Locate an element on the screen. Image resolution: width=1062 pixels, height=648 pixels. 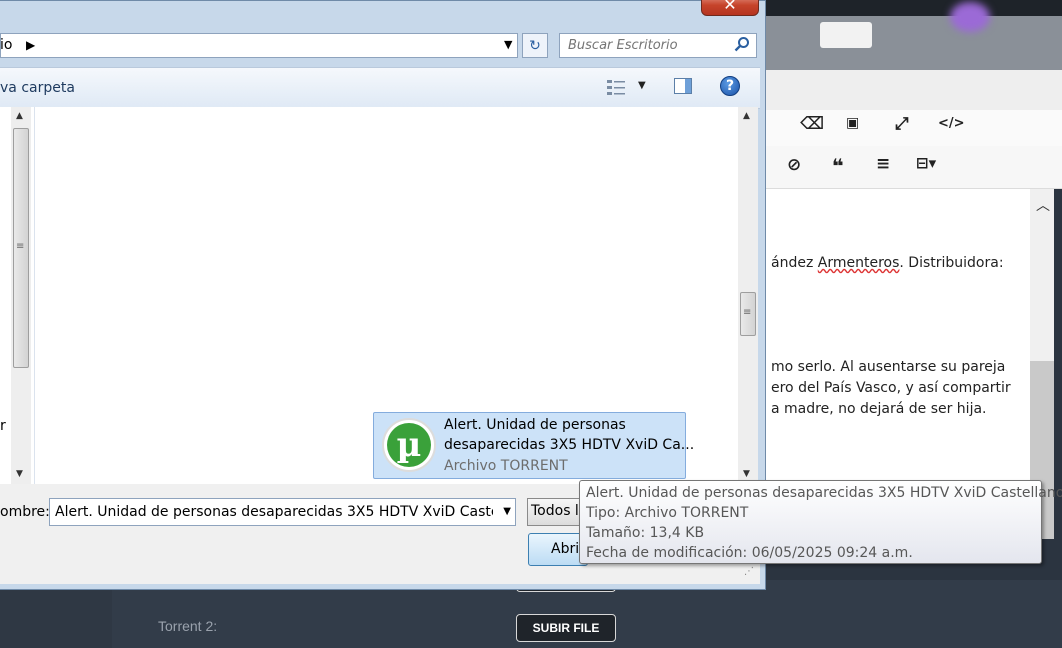
code-icon: </> is located at coordinates (951, 123).